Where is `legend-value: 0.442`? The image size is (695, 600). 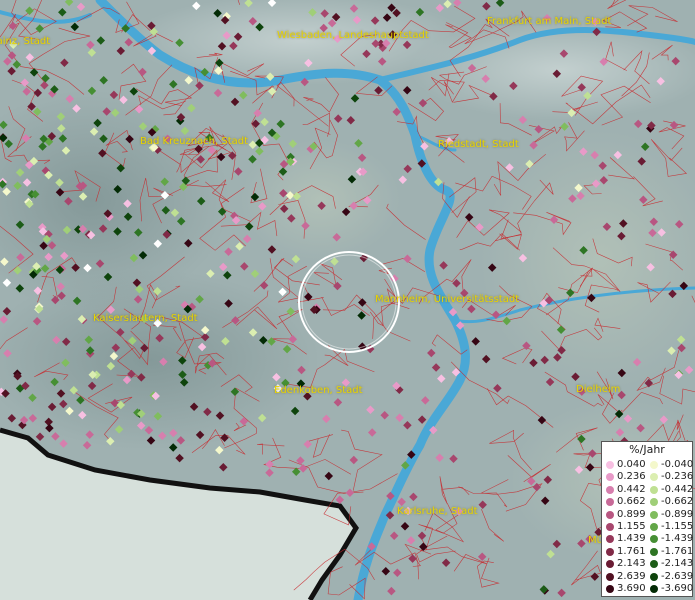
legend-value: 0.442 is located at coordinates (631, 489).